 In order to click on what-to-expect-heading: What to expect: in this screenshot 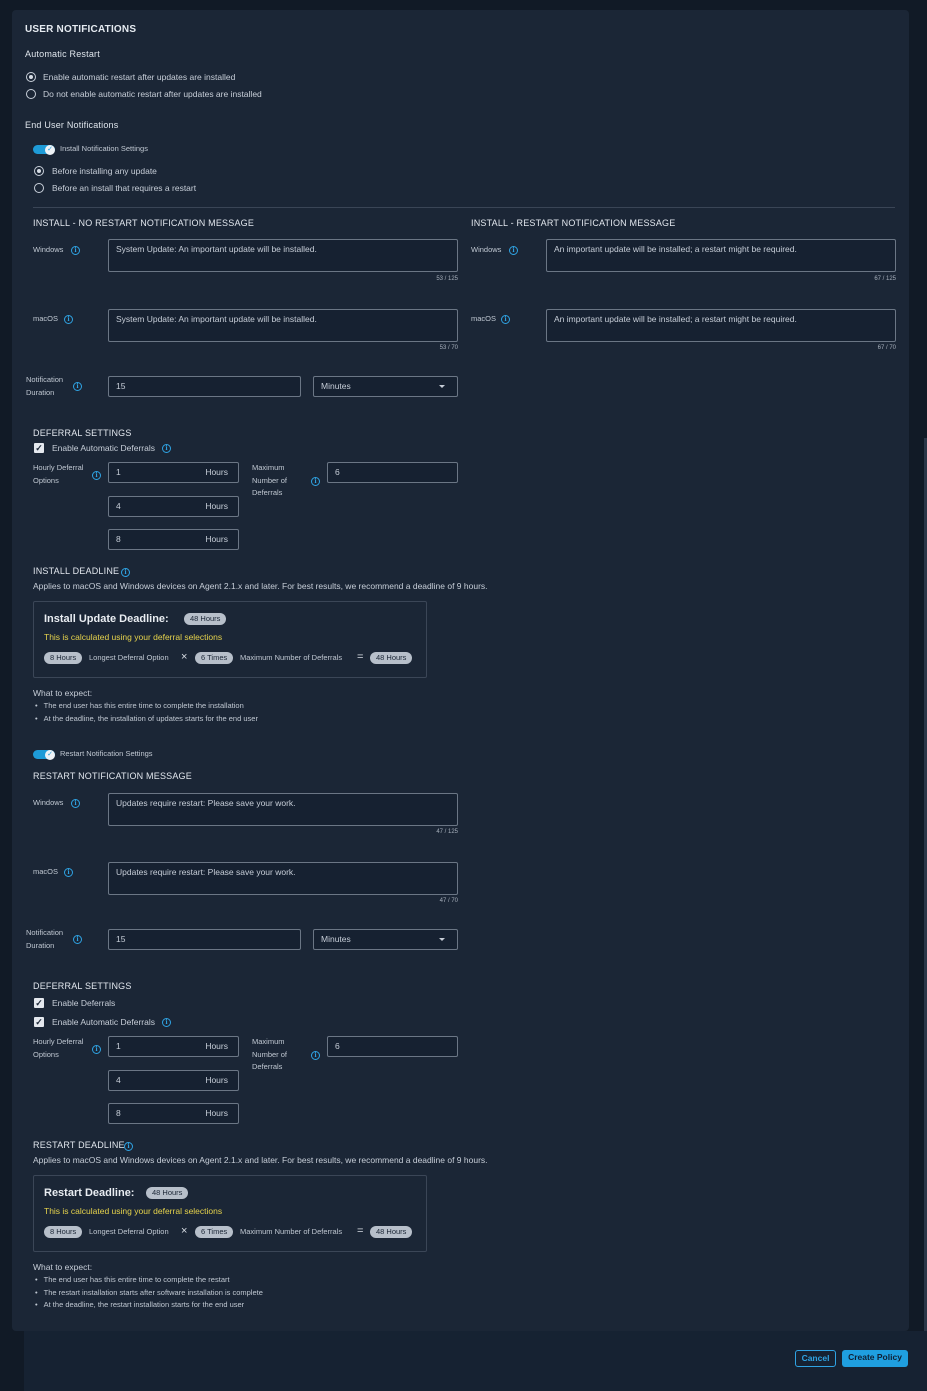, I will do `click(63, 693)`.